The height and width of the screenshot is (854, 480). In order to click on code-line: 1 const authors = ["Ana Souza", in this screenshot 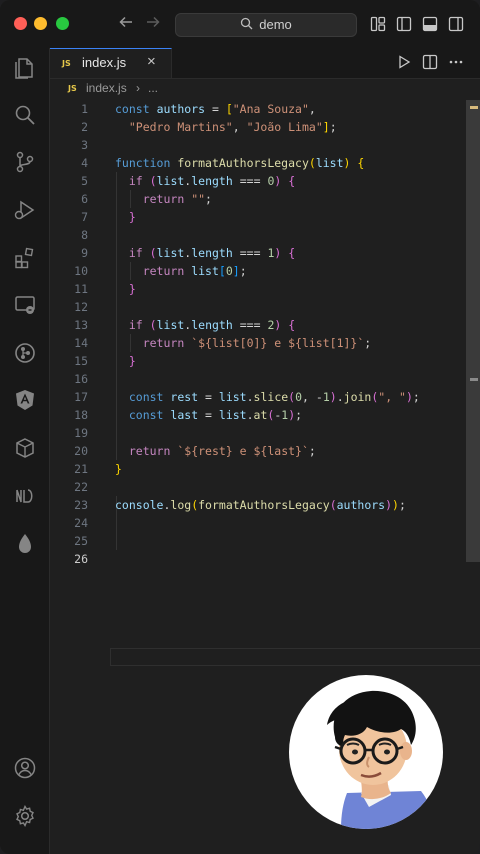, I will do `click(258, 109)`.